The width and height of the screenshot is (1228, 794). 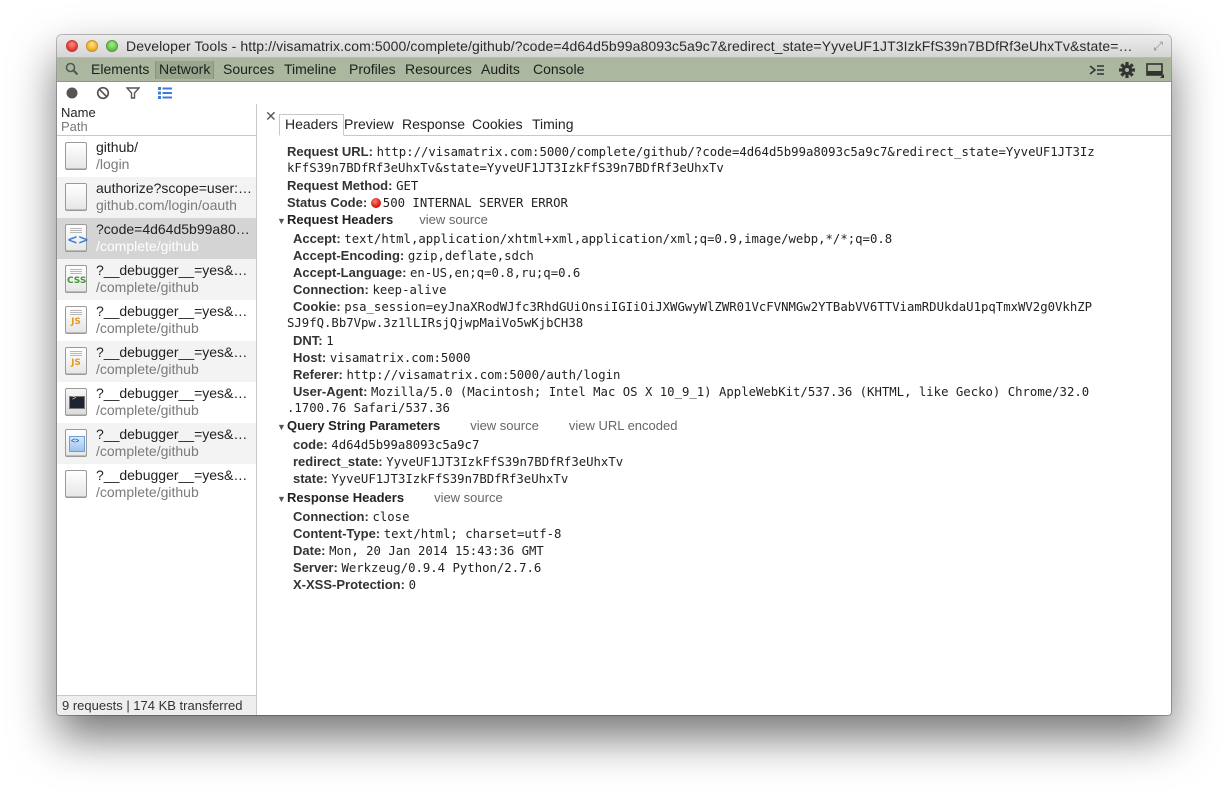 I want to click on header-row: Connection: close, so click(x=351, y=516).